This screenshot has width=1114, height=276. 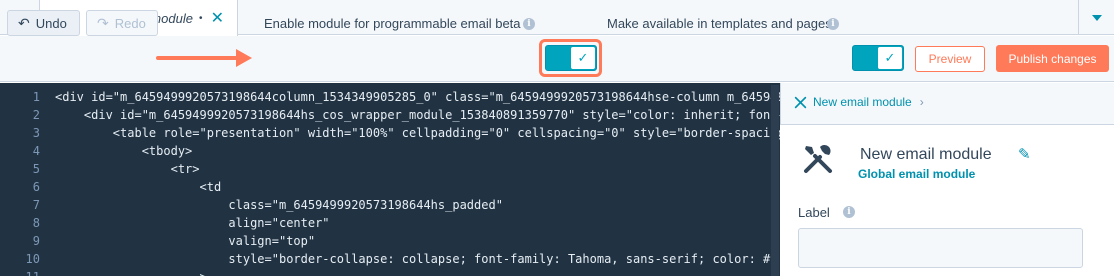 What do you see at coordinates (127, 169) in the screenshot?
I see `code-text: <tr>` at bounding box center [127, 169].